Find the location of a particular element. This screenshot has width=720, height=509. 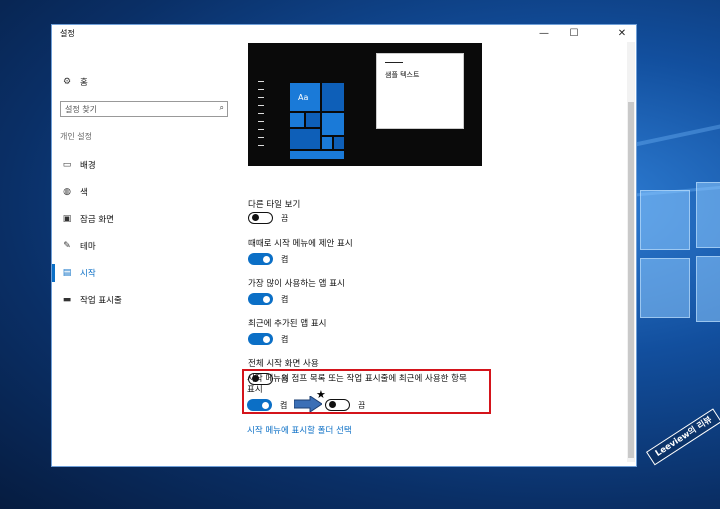

setting-label: 최근에 추가된 앱 표시 is located at coordinates (287, 324).